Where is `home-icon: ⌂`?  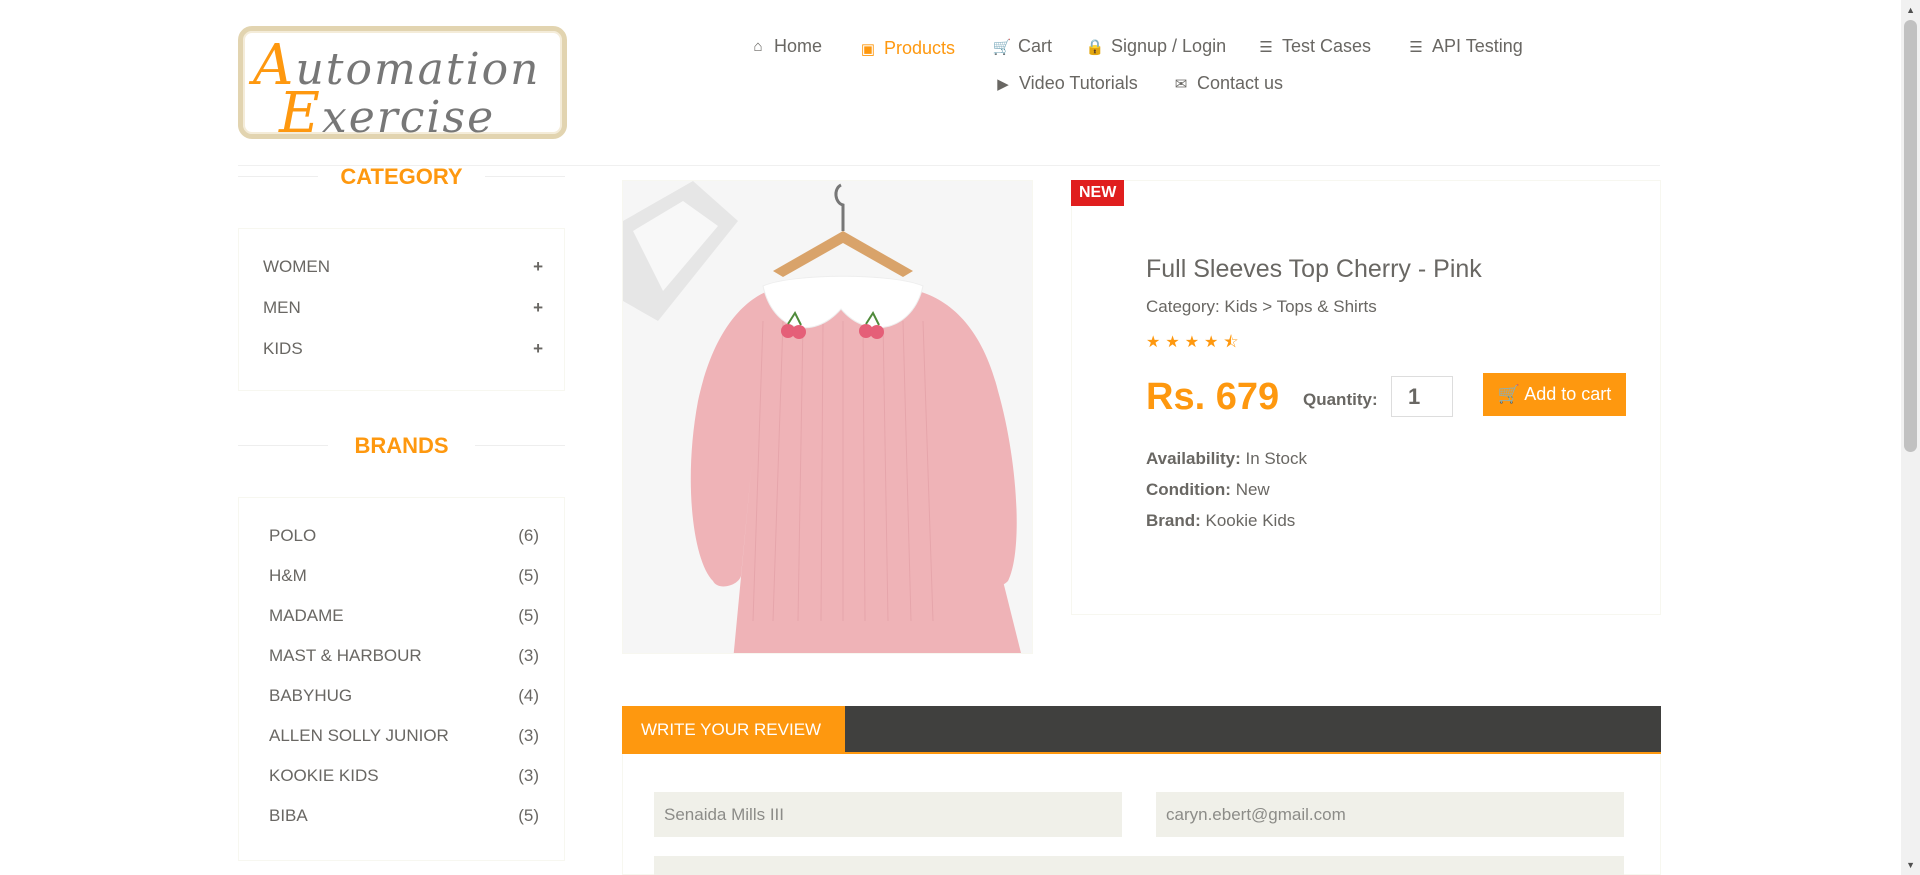 home-icon: ⌂ is located at coordinates (758, 46).